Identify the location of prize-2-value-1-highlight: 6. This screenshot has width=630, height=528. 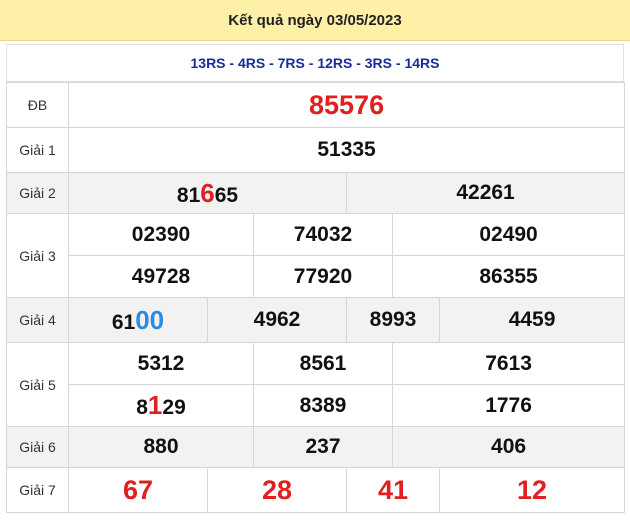
(207, 192).